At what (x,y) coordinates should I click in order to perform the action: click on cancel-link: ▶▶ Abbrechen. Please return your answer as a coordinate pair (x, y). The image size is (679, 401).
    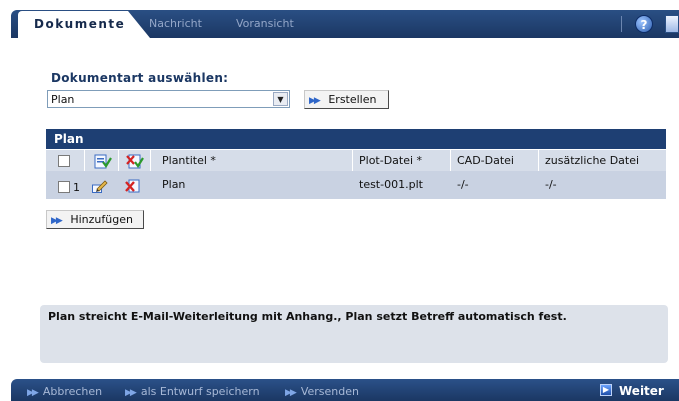
    Looking at the image, I should click on (64, 391).